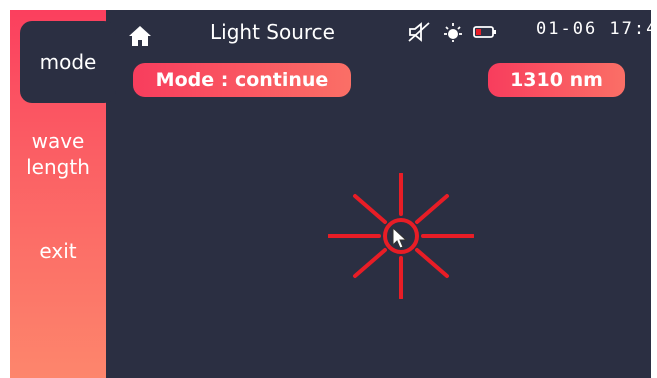  I want to click on sidebar-item-label: wave length, so click(58, 154).